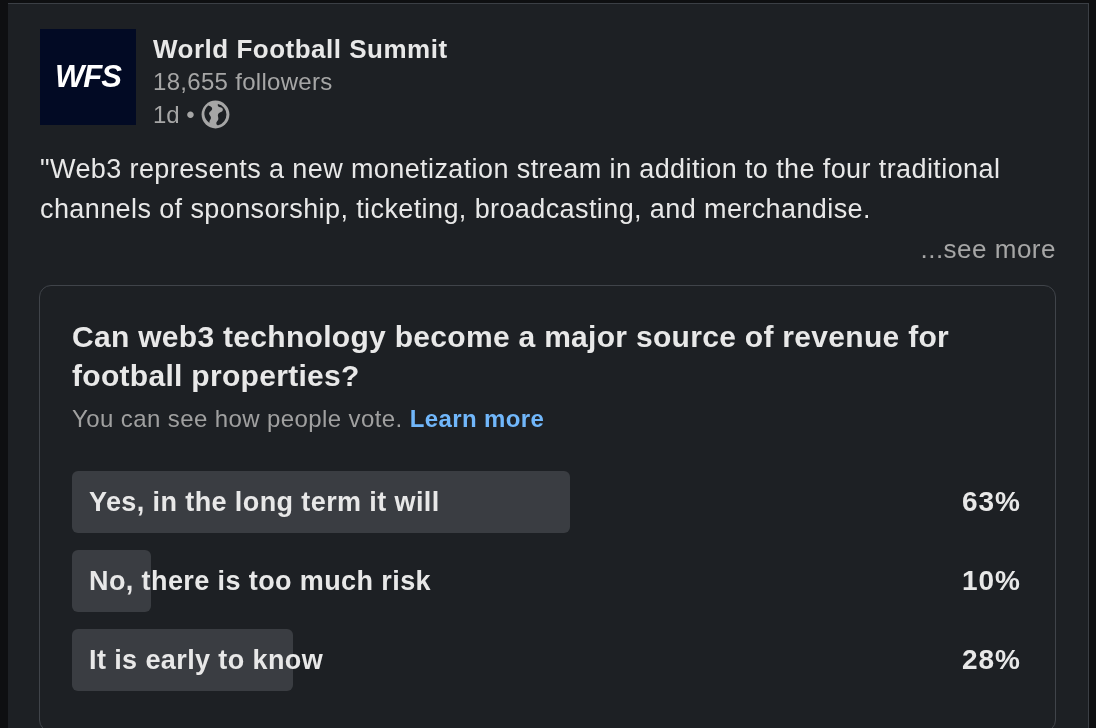 The height and width of the screenshot is (728, 1096). What do you see at coordinates (991, 581) in the screenshot?
I see `option-percent: 10%` at bounding box center [991, 581].